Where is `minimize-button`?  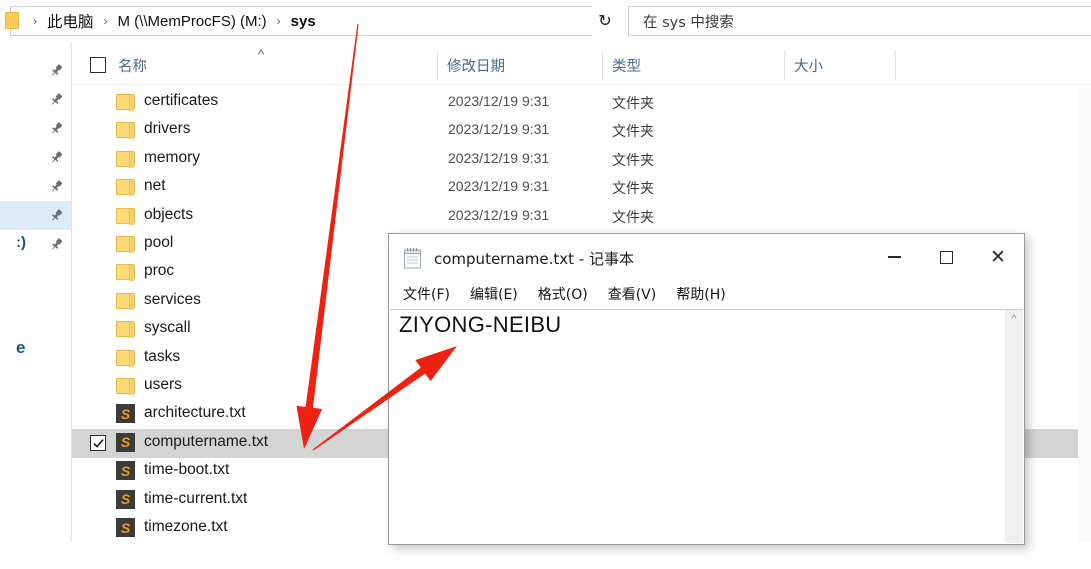
minimize-button is located at coordinates (894, 257).